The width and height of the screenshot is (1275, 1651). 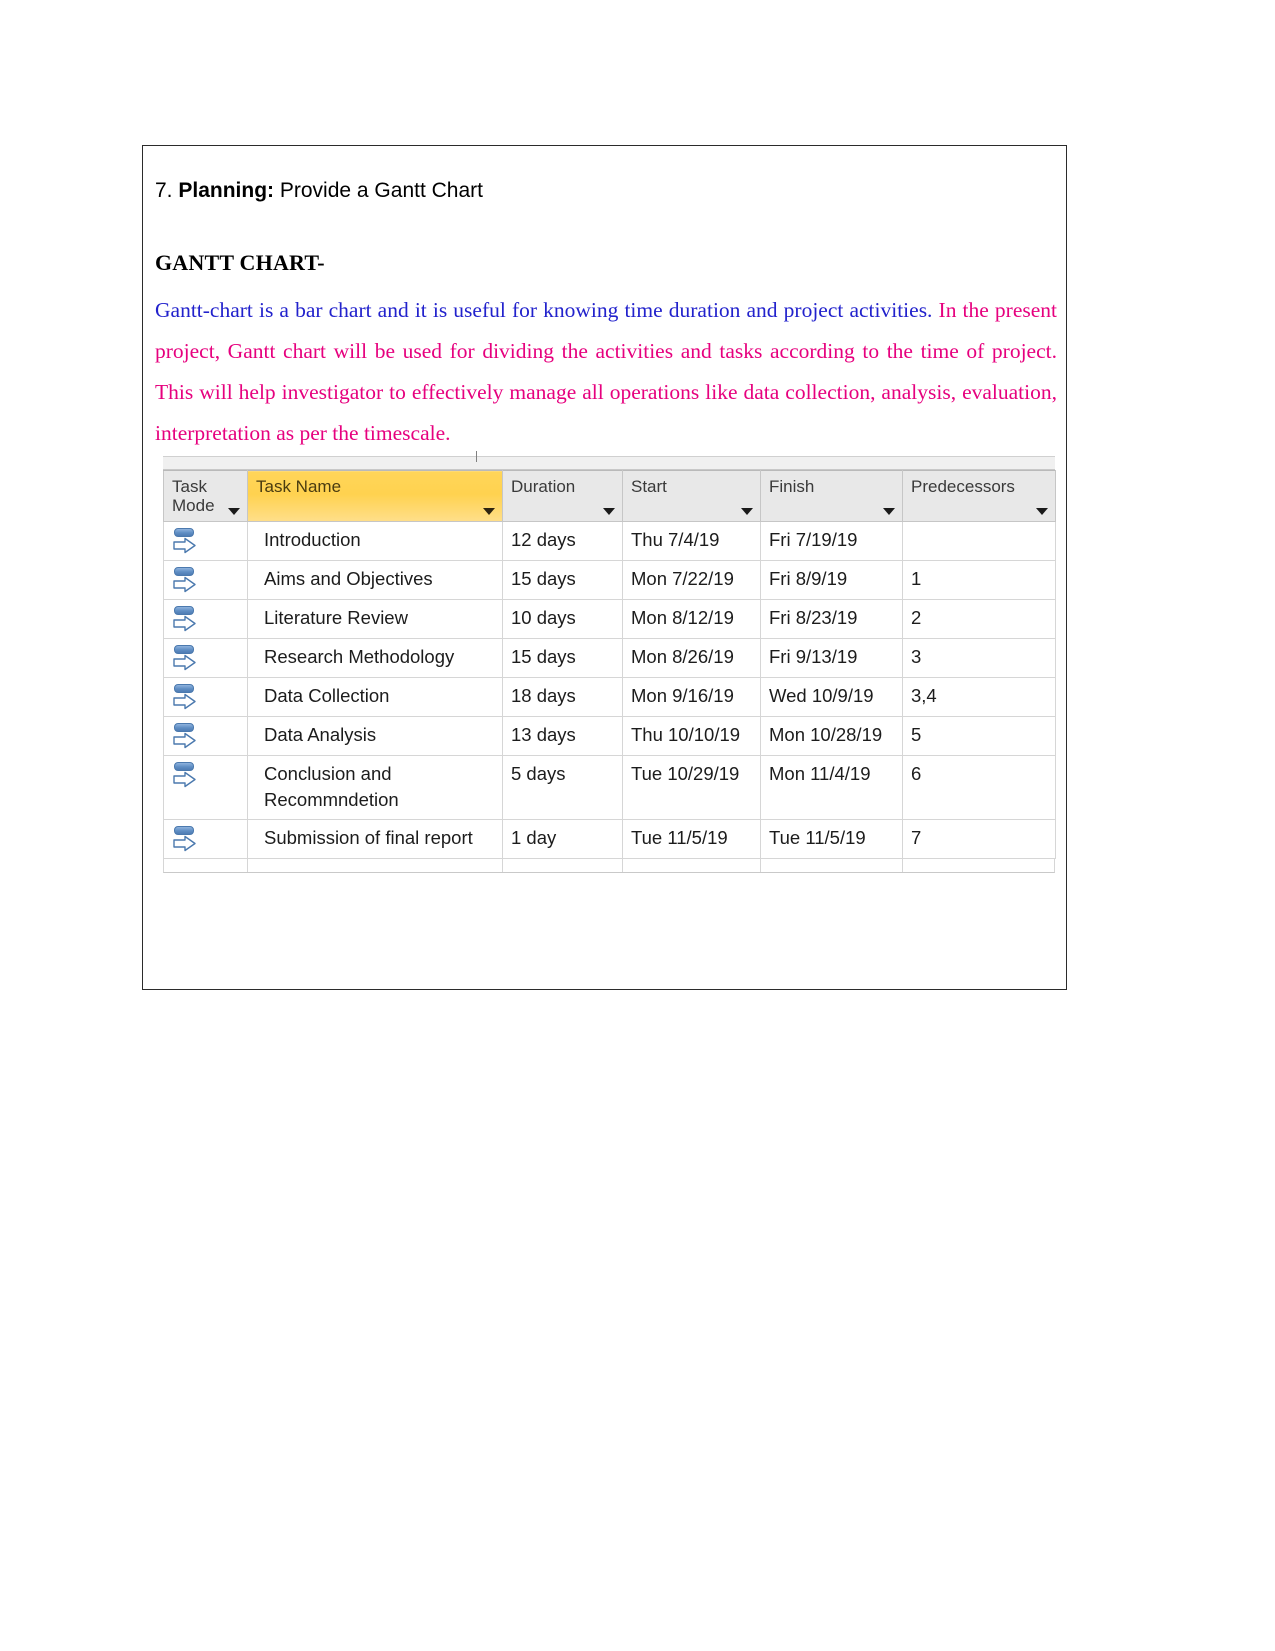 I want to click on cell-task-name: Conclusion and Recommndetion, so click(x=375, y=787).